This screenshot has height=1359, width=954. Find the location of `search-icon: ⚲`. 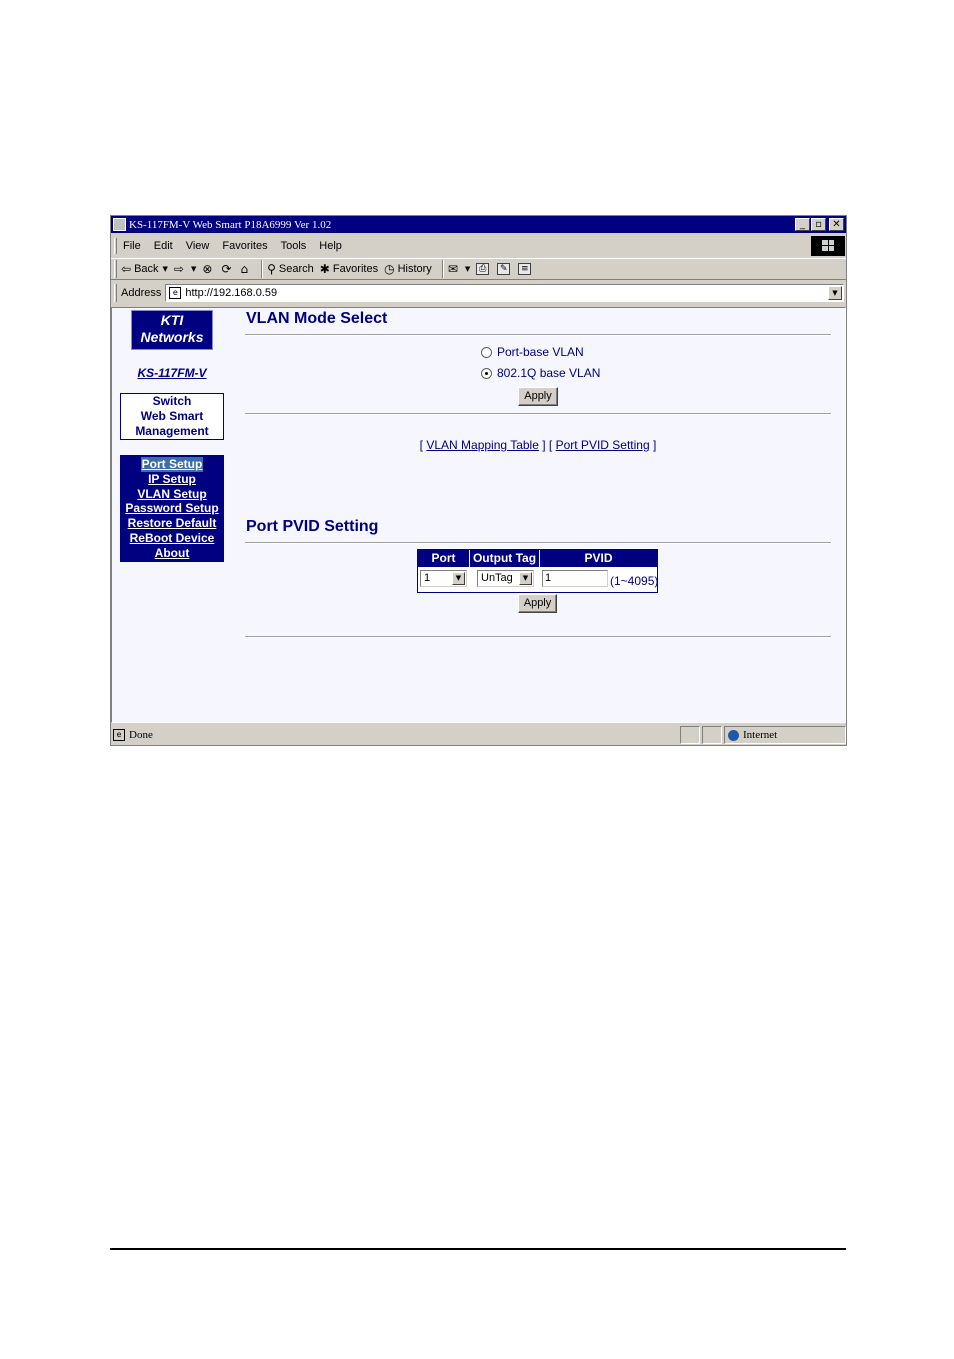

search-icon: ⚲ is located at coordinates (271, 269).